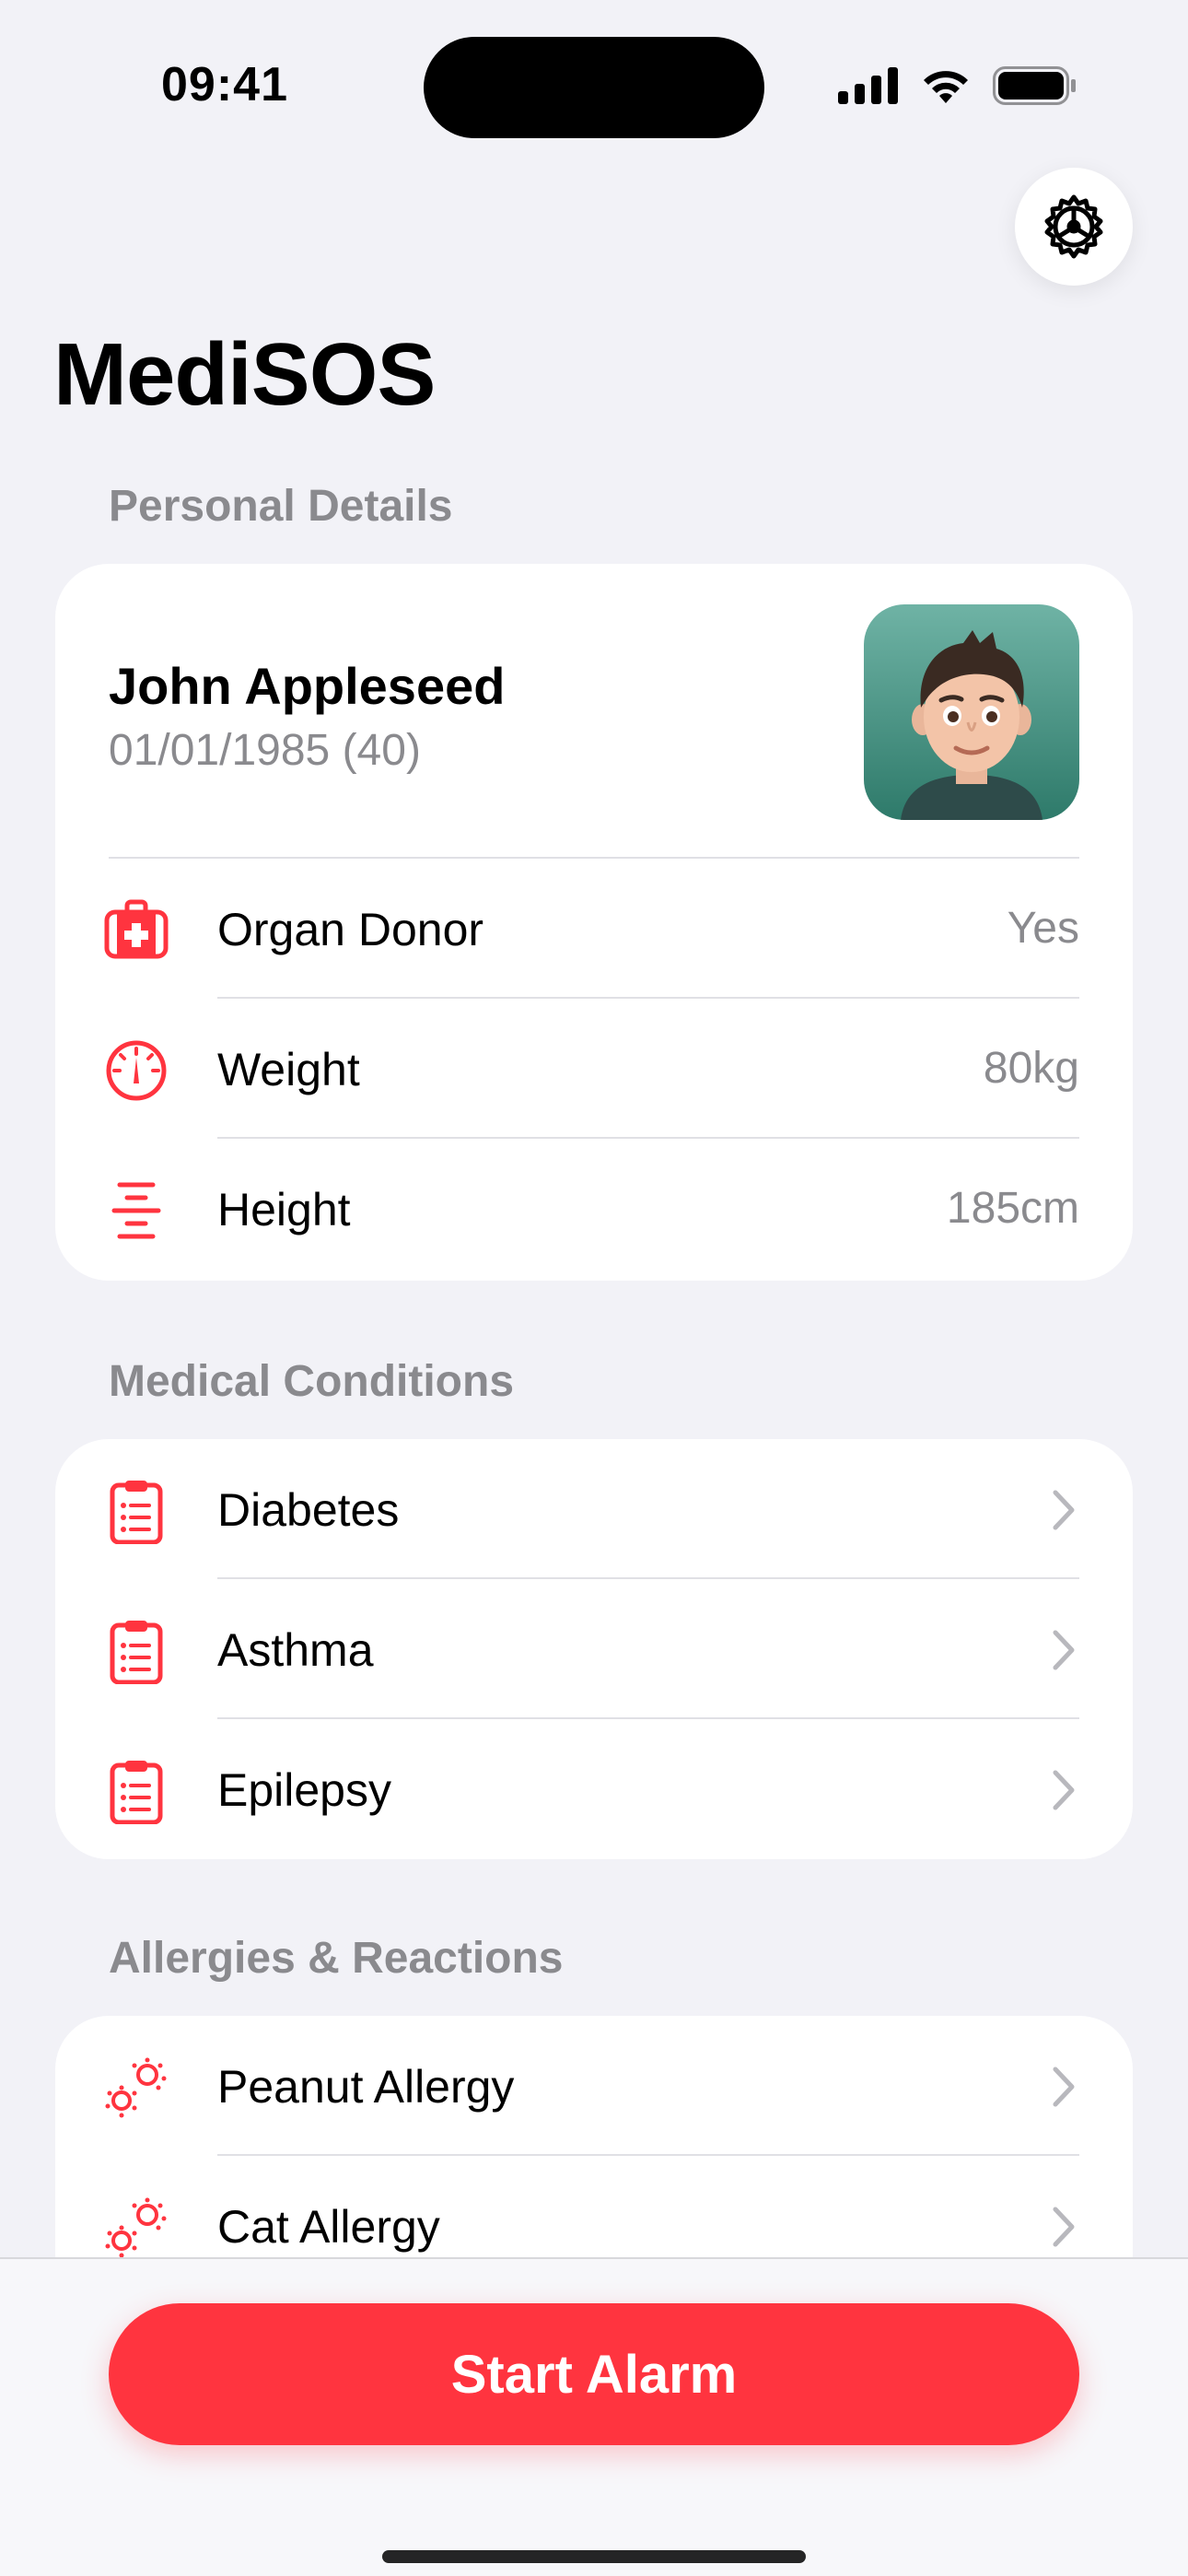 The image size is (1188, 2576). I want to click on list-item-epilepsy: Epilepsy, so click(594, 1789).